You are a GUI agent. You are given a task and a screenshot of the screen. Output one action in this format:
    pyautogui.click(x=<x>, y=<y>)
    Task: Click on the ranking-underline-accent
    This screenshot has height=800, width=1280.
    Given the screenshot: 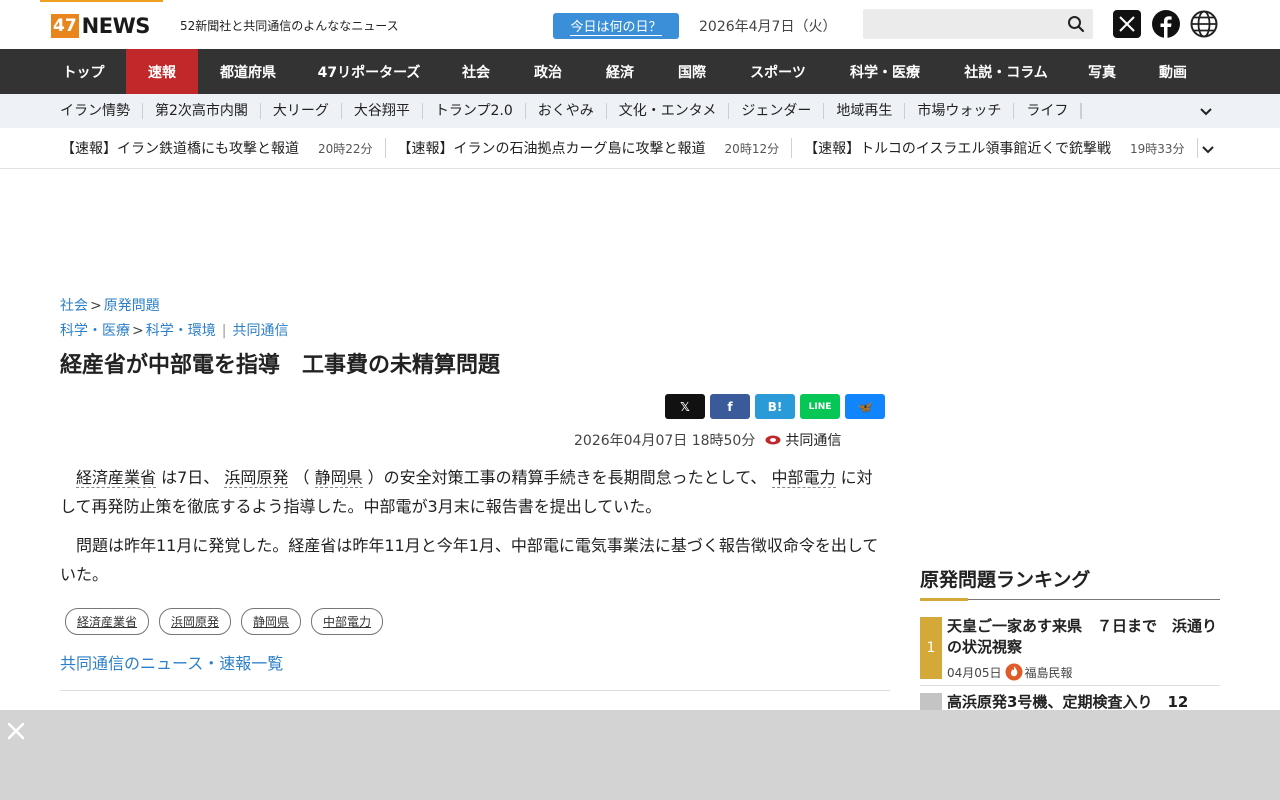 What is the action you would take?
    pyautogui.click(x=944, y=599)
    